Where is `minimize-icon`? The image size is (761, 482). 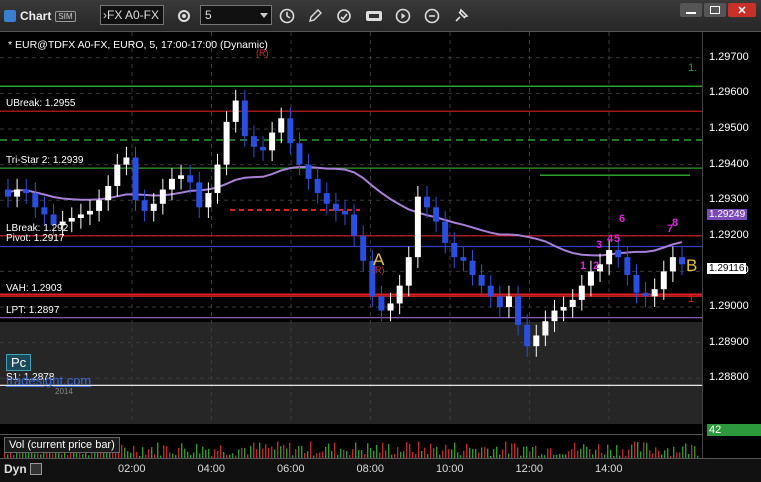
minimize-icon is located at coordinates (691, 13).